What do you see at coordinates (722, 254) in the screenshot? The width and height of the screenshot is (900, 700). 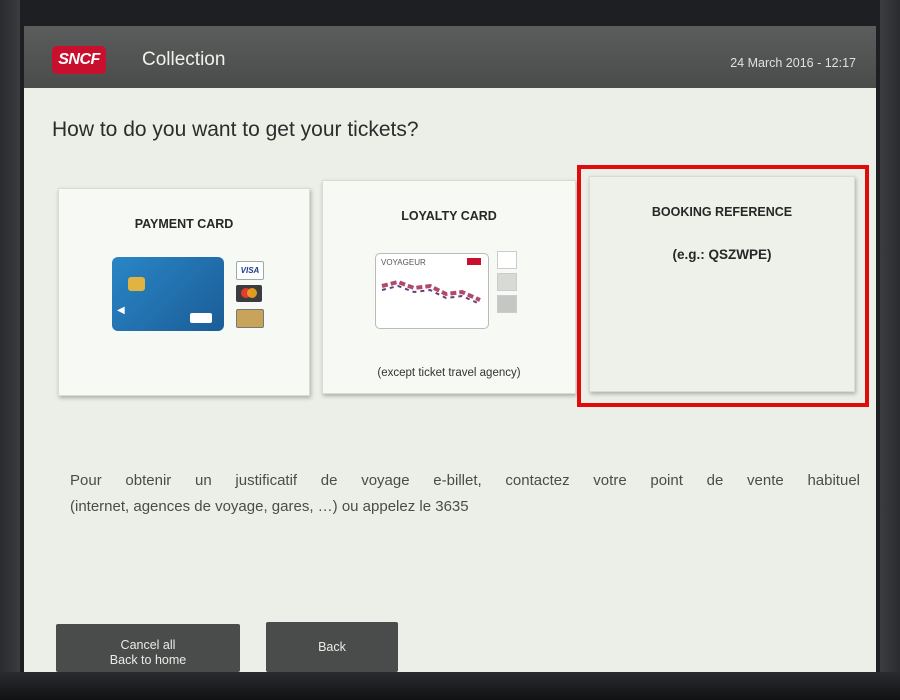 I see `option-example: (e.g.: QSZWPE)` at bounding box center [722, 254].